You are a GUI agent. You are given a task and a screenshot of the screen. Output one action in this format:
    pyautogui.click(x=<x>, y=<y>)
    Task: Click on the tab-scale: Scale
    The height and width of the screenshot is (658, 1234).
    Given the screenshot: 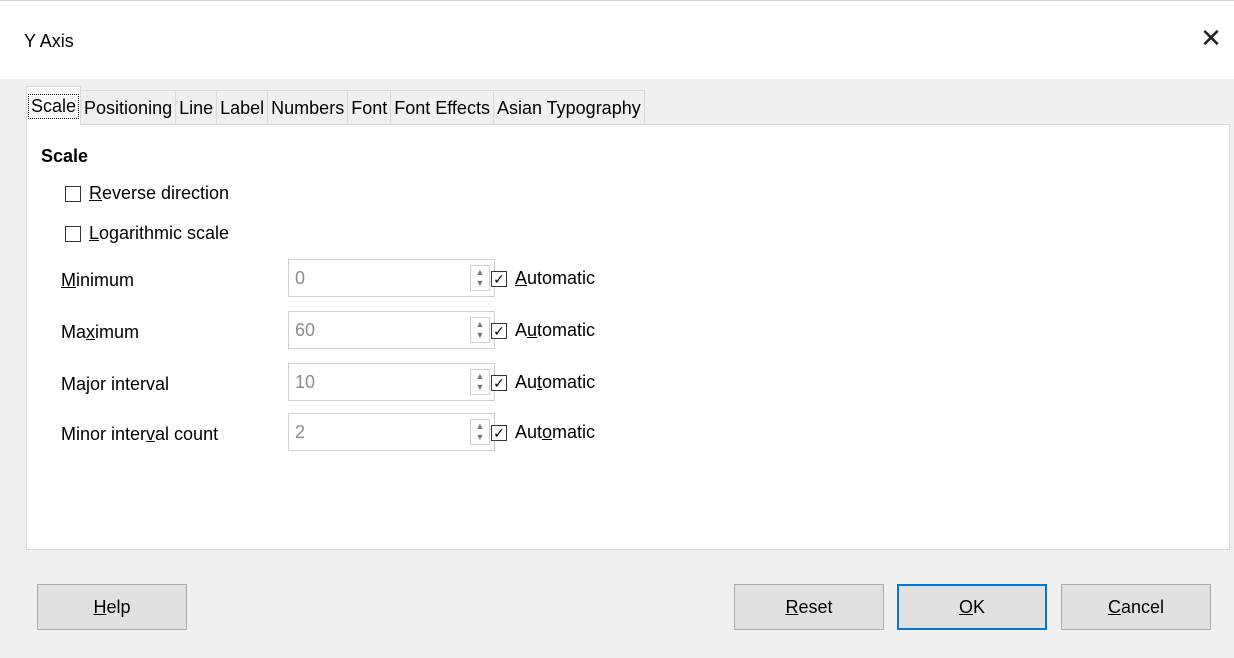 What is the action you would take?
    pyautogui.click(x=54, y=105)
    